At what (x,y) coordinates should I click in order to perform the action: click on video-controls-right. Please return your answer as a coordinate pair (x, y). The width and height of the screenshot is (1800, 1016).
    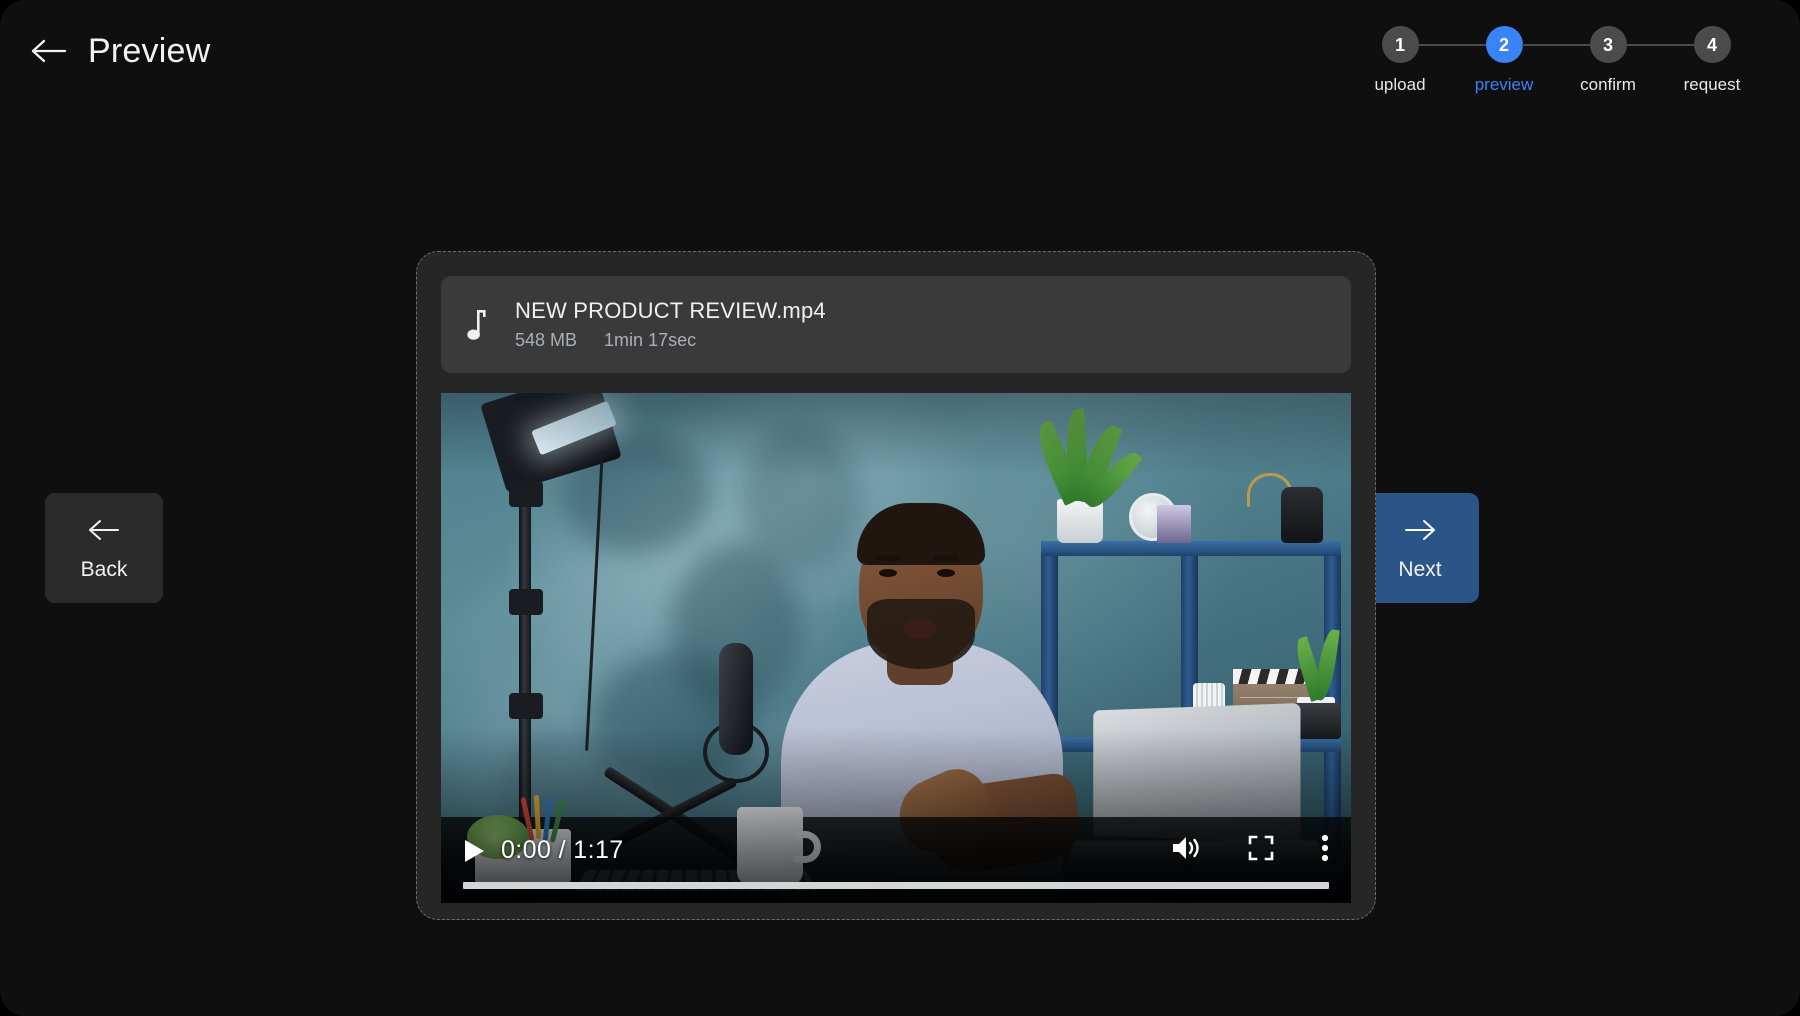
    Looking at the image, I should click on (1250, 850).